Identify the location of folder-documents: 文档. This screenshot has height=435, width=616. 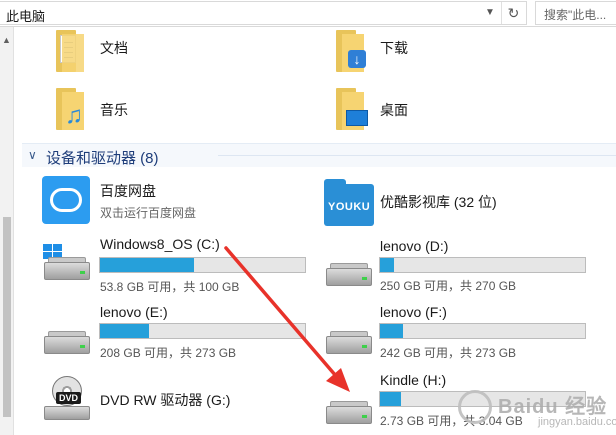
(148, 52).